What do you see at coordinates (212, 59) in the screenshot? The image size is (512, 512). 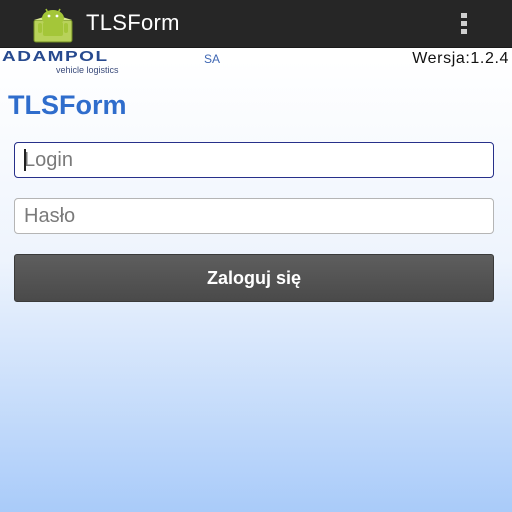 I see `logo-suffix: SA` at bounding box center [212, 59].